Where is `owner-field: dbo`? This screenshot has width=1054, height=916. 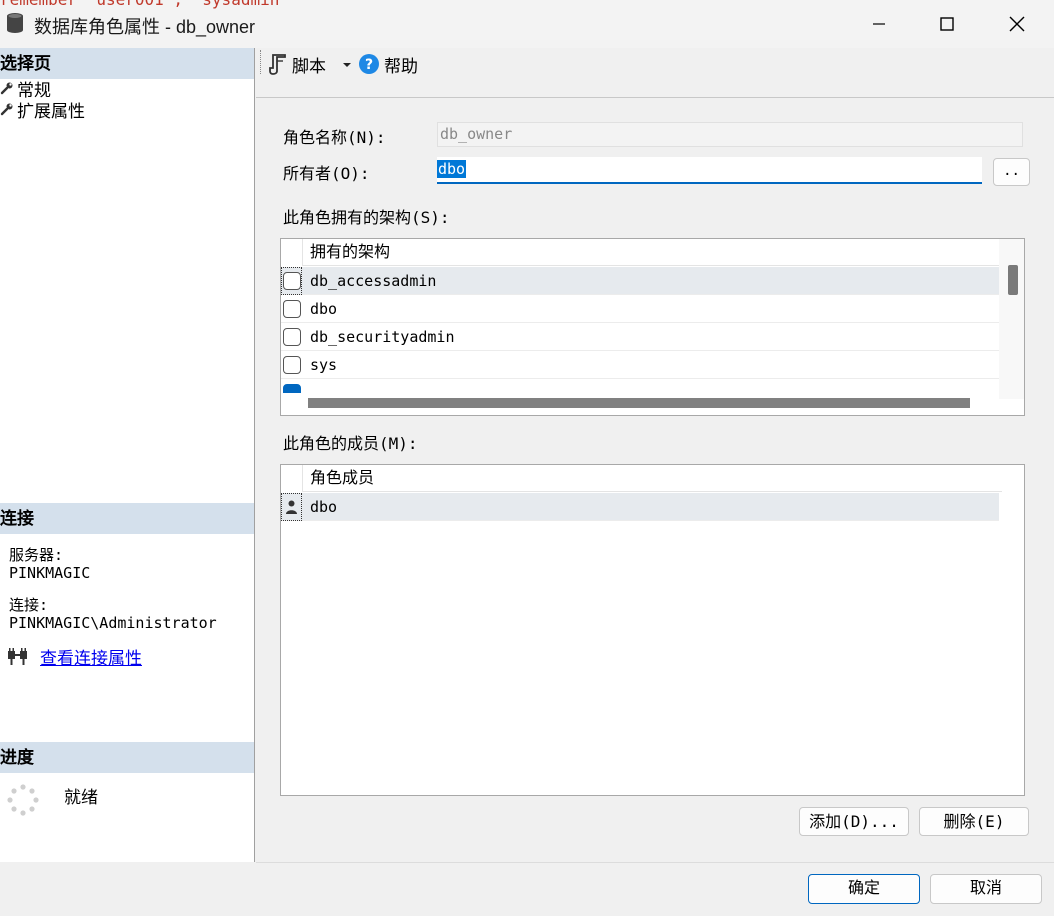
owner-field: dbo is located at coordinates (709, 170).